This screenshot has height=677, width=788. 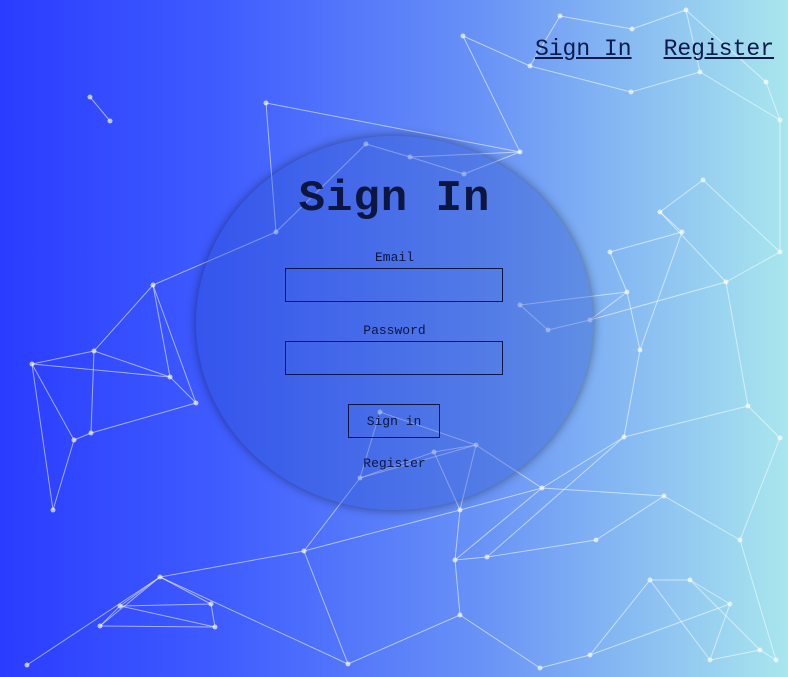 I want to click on password-field, so click(x=394, y=358).